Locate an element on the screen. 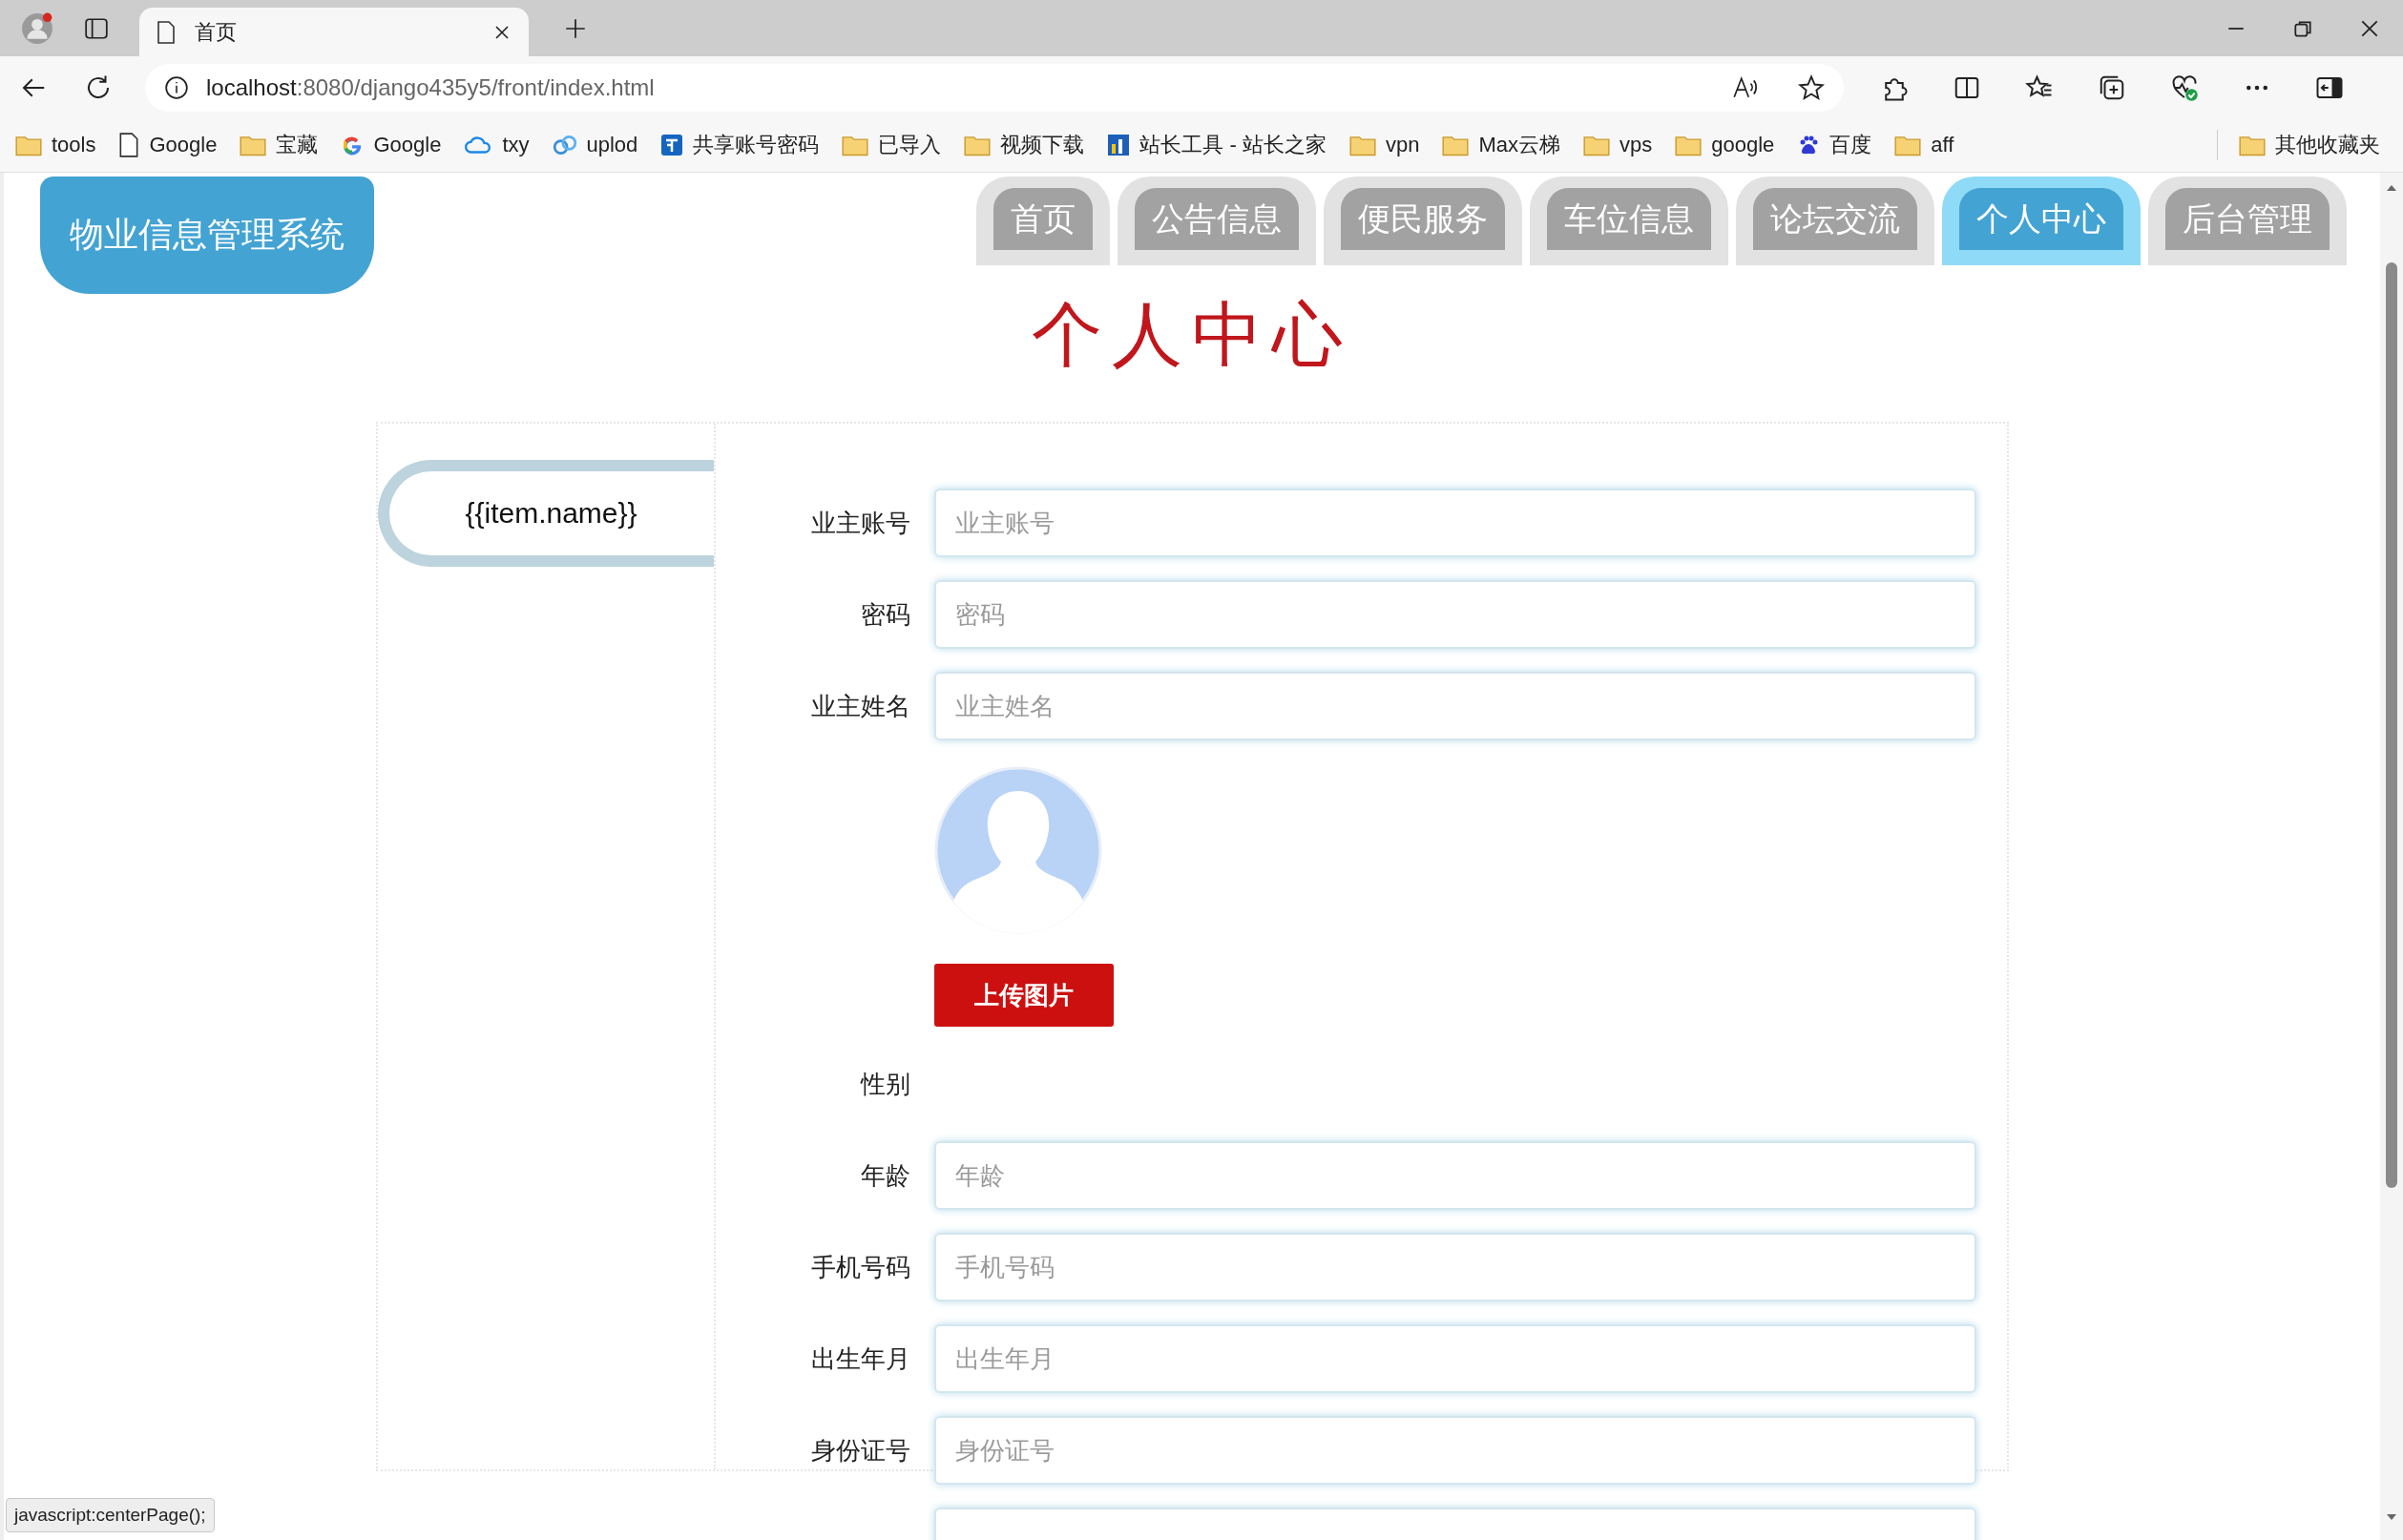 The width and height of the screenshot is (2403, 1540). page-heading: 个人中心 is located at coordinates (1192, 335).